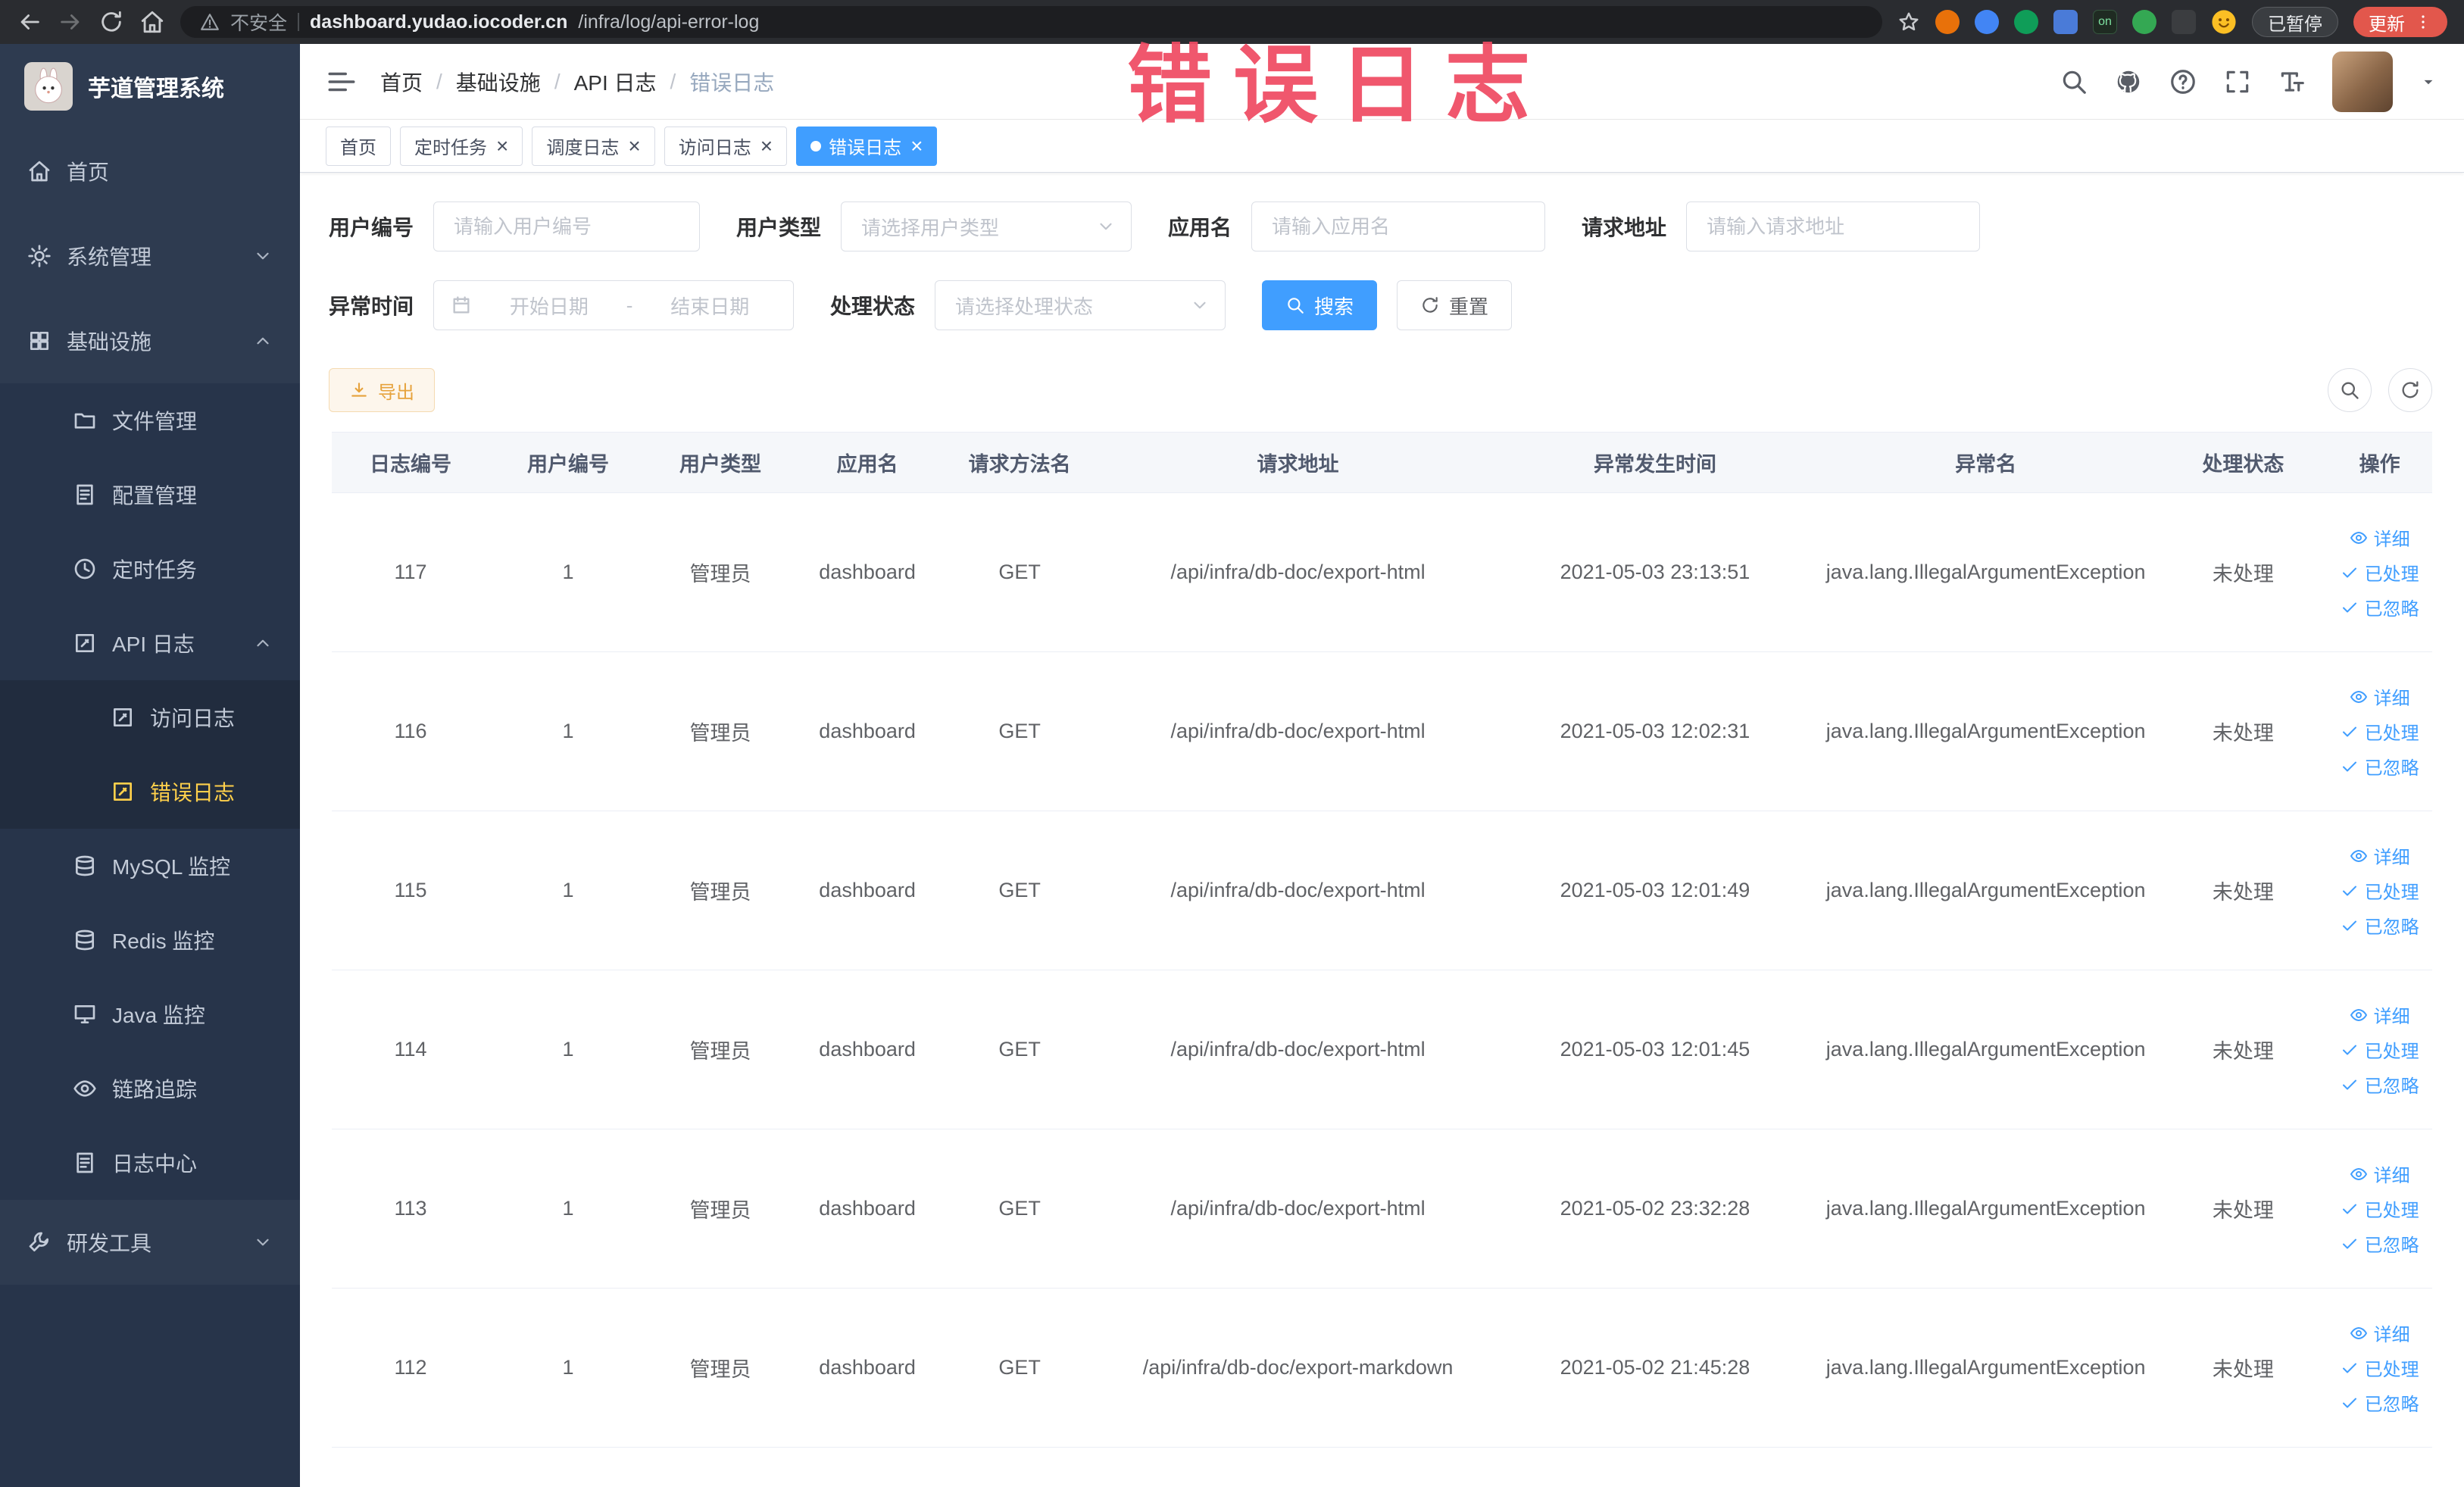  What do you see at coordinates (868, 1209) in the screenshot?
I see `cell-app-name: dashboard` at bounding box center [868, 1209].